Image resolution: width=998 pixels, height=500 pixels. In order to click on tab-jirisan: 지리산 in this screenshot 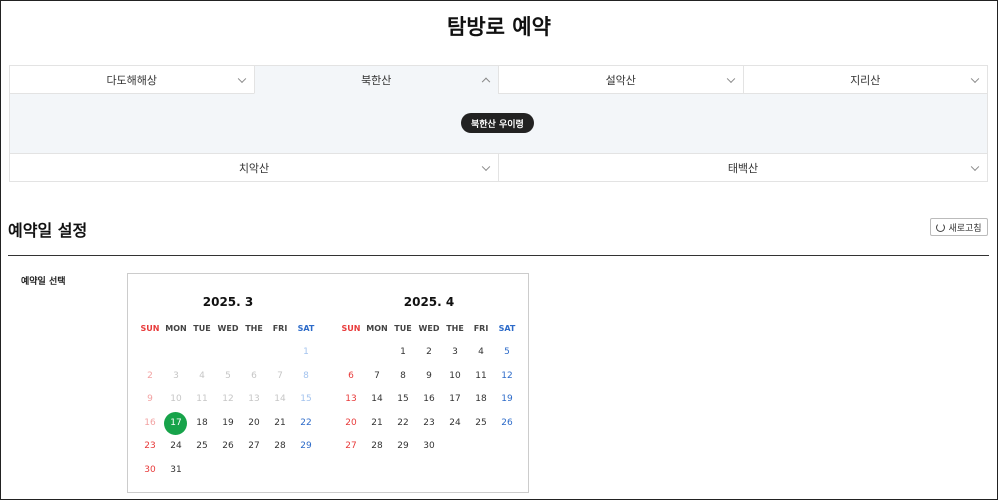, I will do `click(865, 79)`.